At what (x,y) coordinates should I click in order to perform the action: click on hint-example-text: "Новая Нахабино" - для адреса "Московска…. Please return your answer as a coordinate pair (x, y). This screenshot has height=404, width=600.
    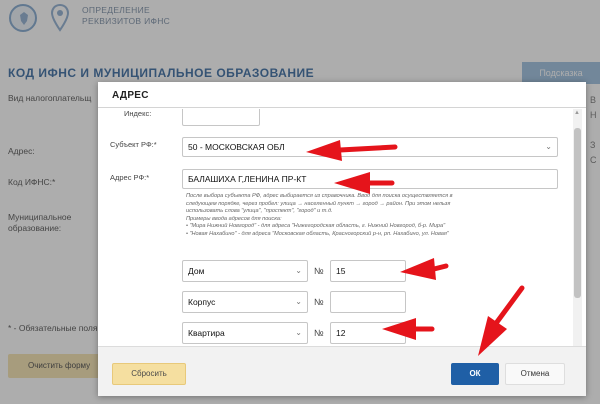
    Looking at the image, I should click on (319, 233).